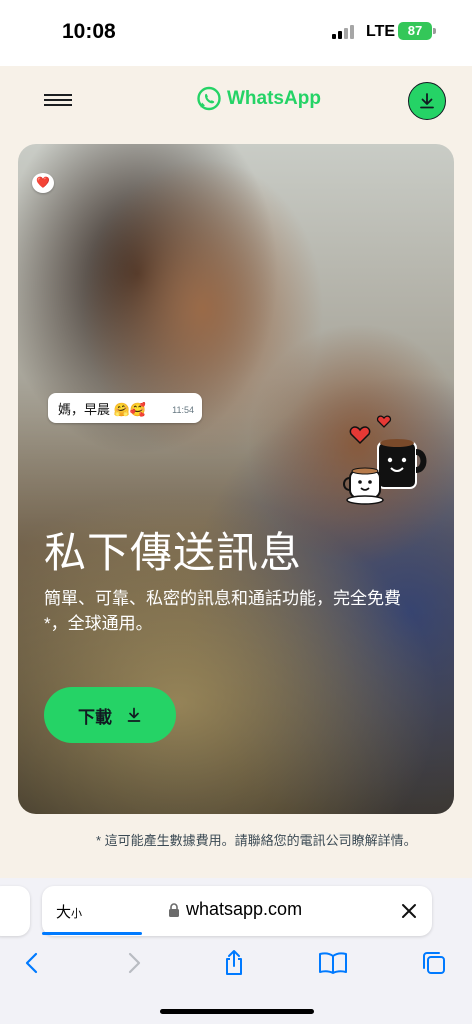  Describe the element at coordinates (95, 717) in the screenshot. I see `download-button-label: 下載` at that location.